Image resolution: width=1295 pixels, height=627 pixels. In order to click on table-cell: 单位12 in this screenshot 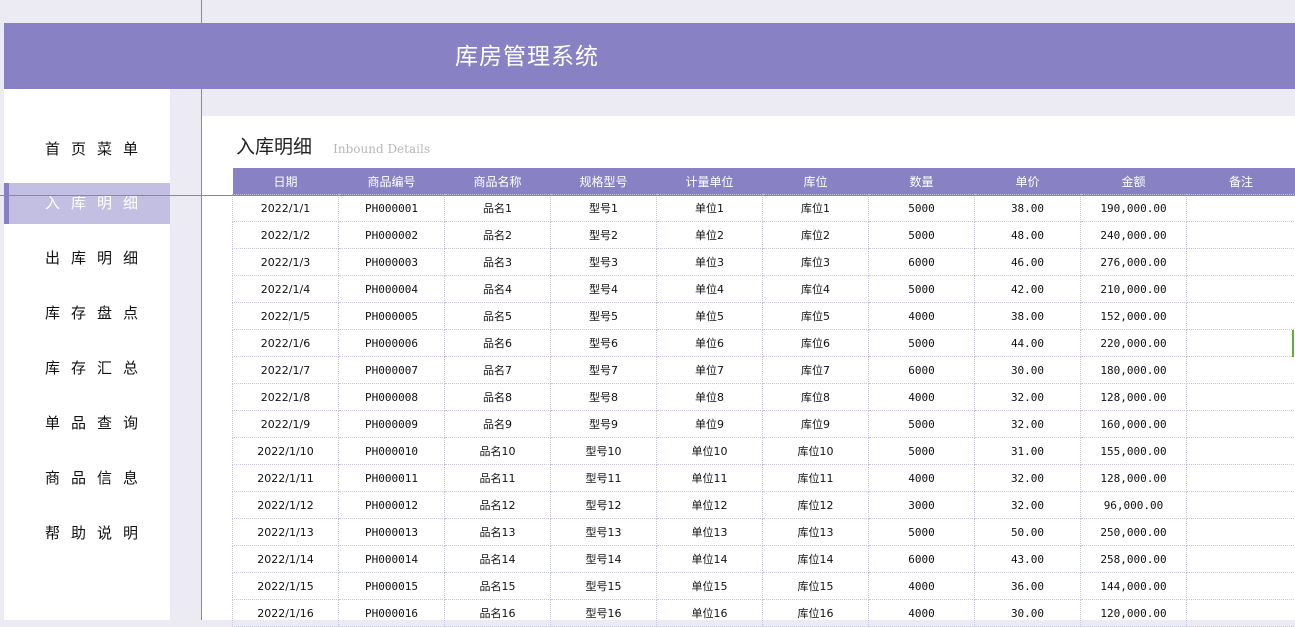, I will do `click(710, 505)`.